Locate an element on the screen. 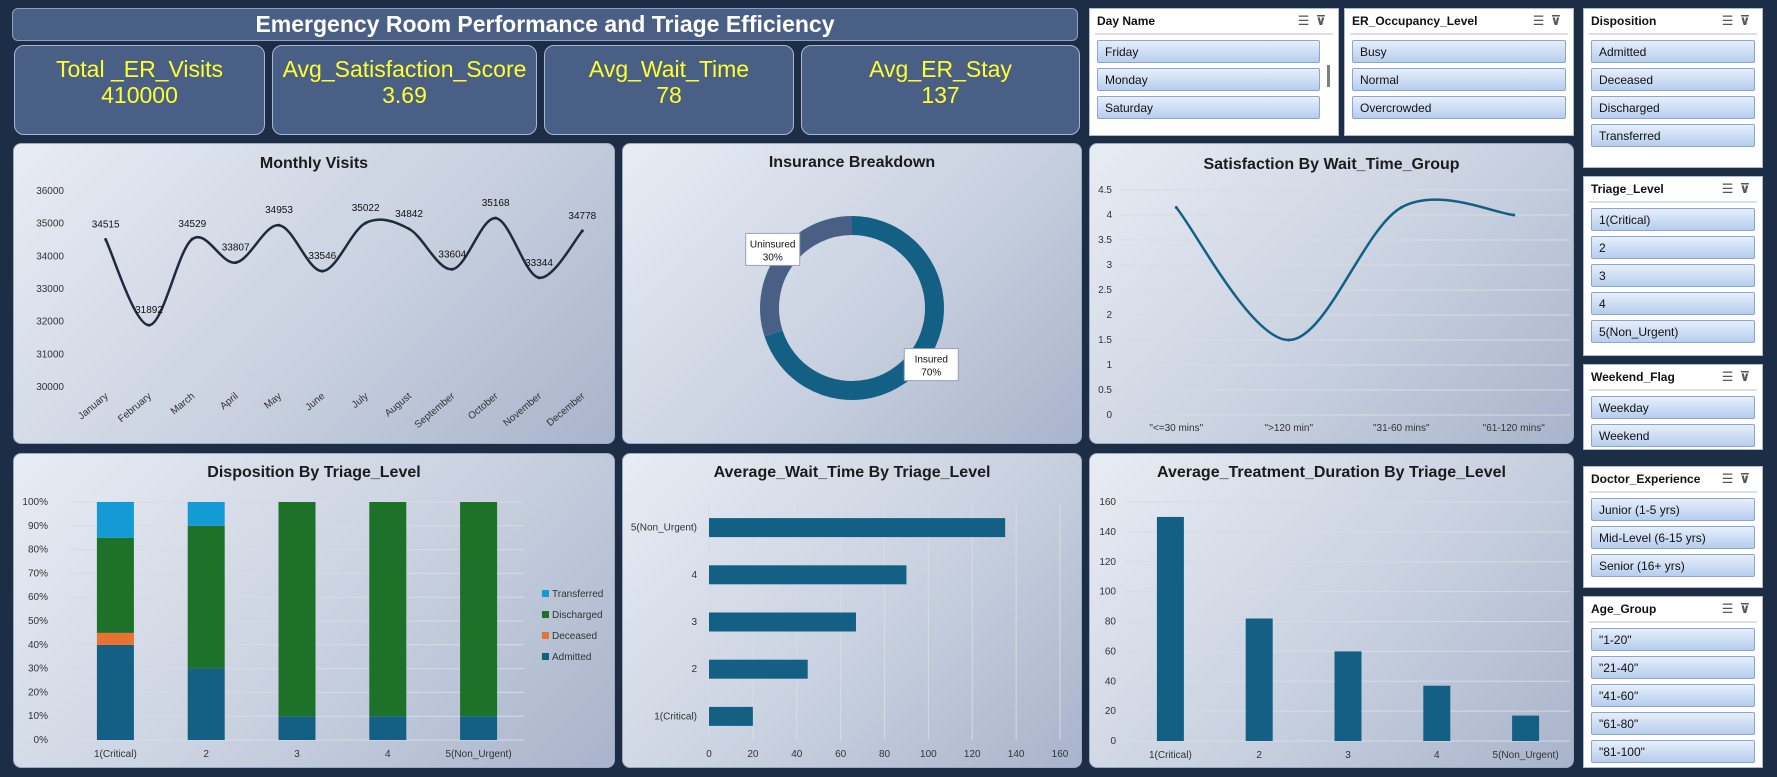 Image resolution: width=1777 pixels, height=777 pixels. slicer-item: Busy is located at coordinates (1459, 51).